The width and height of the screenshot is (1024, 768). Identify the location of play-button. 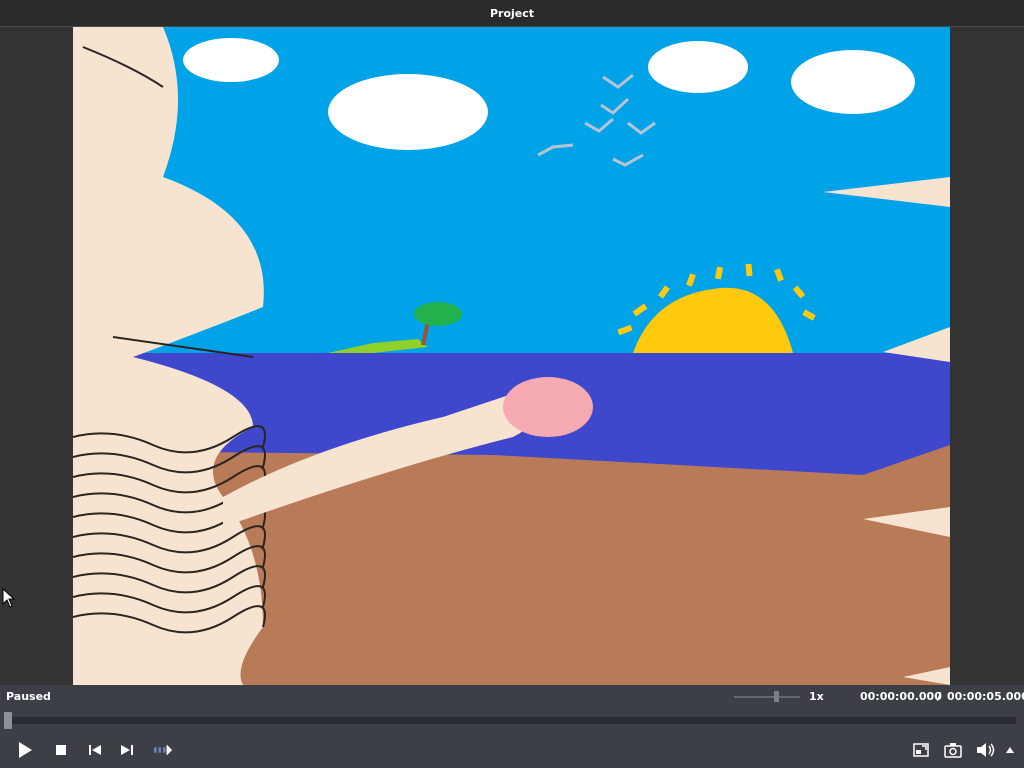
(25, 750).